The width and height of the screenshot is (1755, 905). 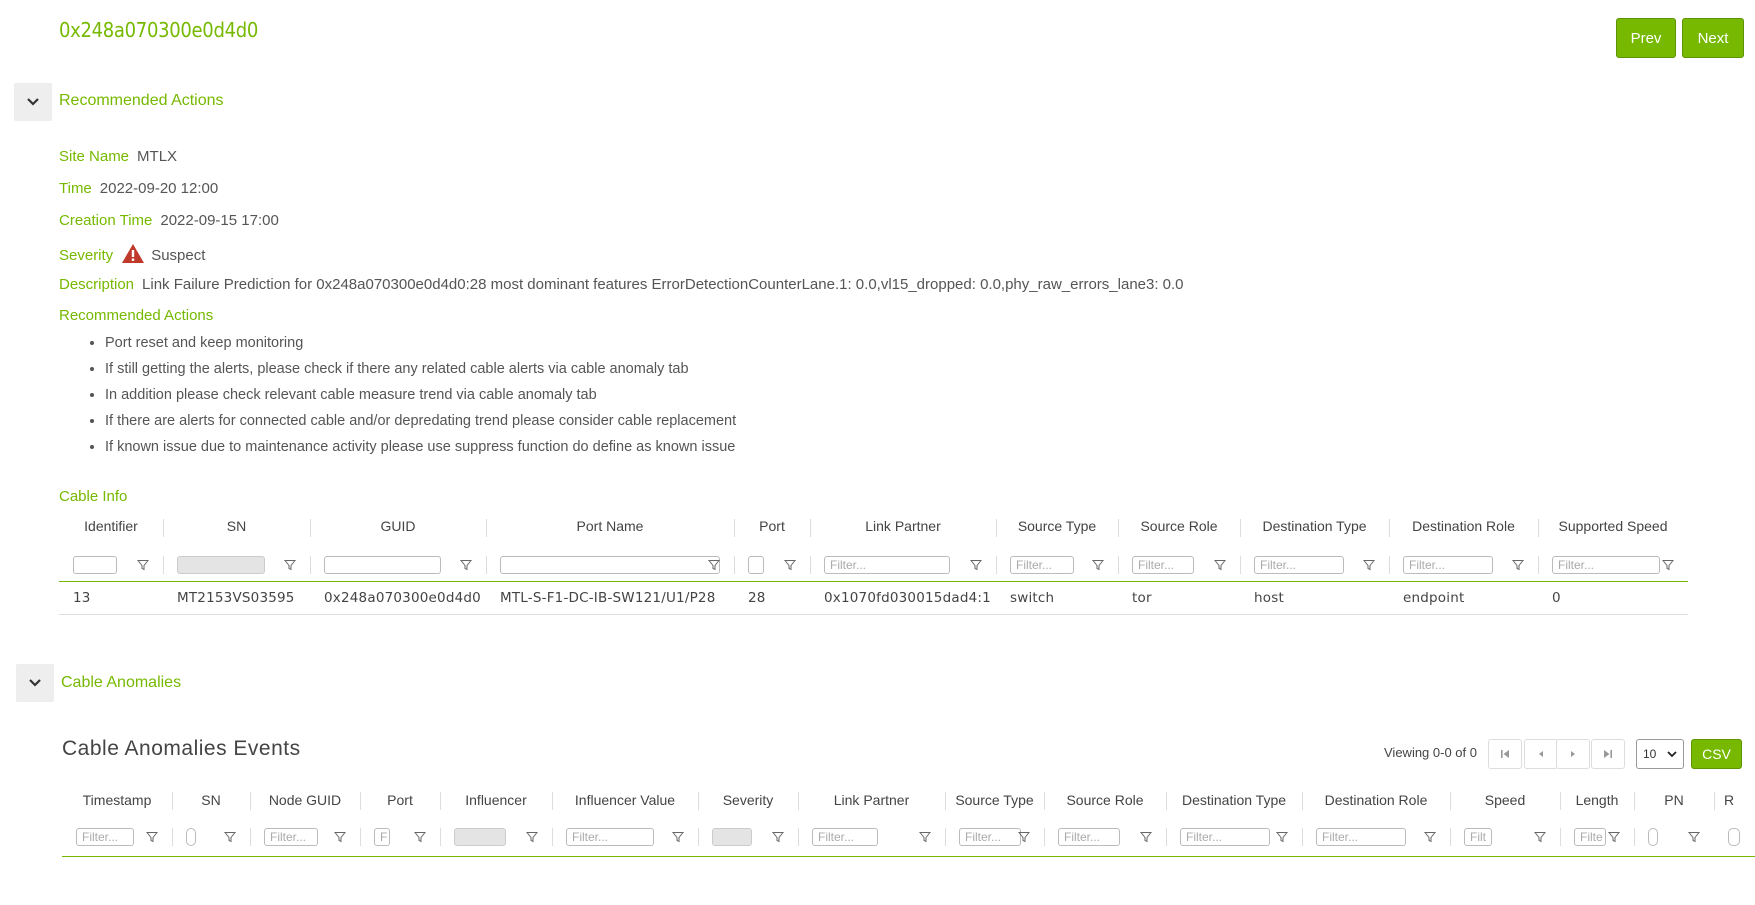 I want to click on page-size-select: 10, so click(x=1660, y=754).